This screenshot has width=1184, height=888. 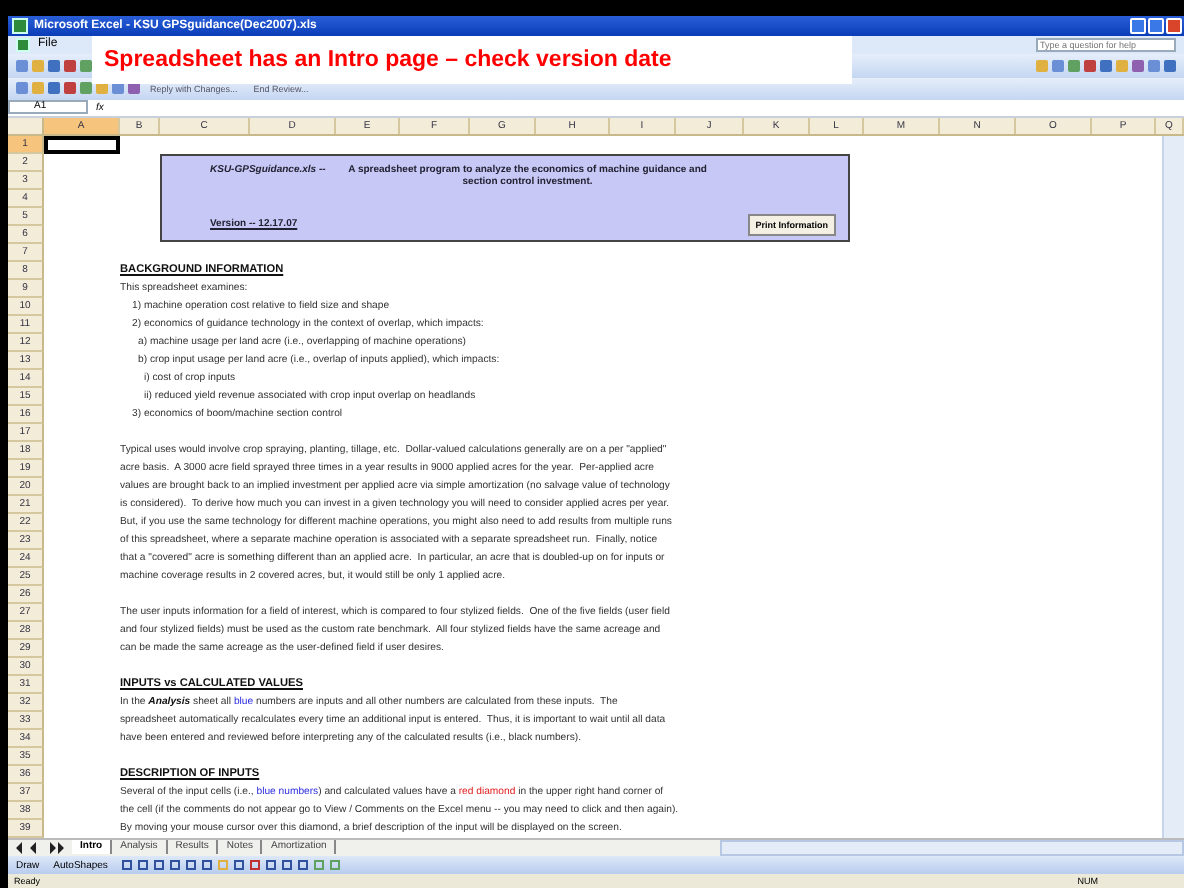 What do you see at coordinates (1138, 25) in the screenshot?
I see `minimize-button` at bounding box center [1138, 25].